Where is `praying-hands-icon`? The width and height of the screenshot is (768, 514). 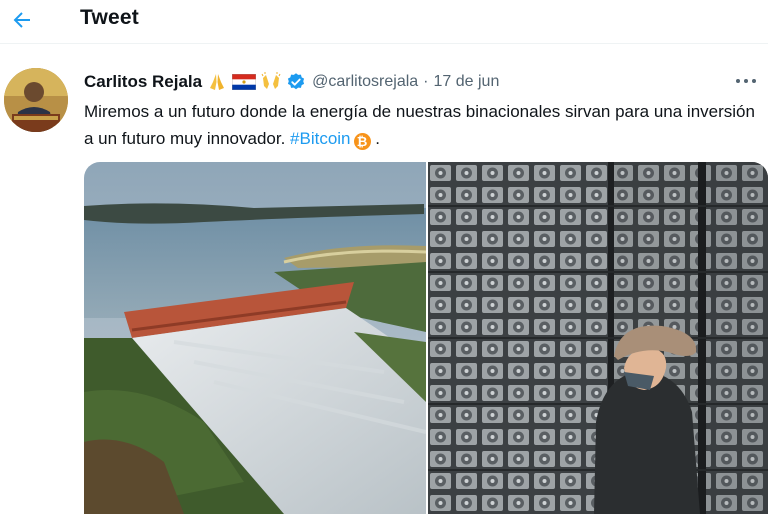 praying-hands-icon is located at coordinates (217, 82).